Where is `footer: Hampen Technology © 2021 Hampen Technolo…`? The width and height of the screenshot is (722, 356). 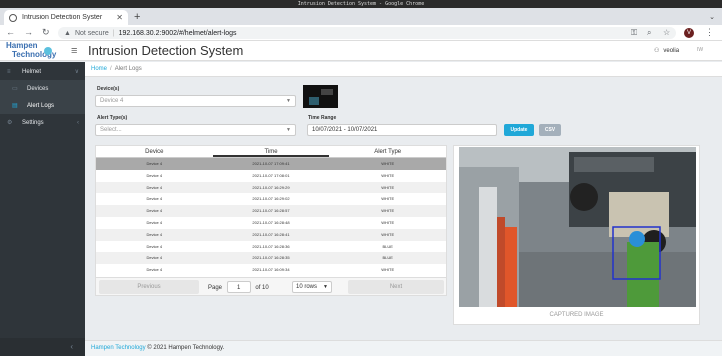 footer: Hampen Technology © 2021 Hampen Technolo… is located at coordinates (403, 348).